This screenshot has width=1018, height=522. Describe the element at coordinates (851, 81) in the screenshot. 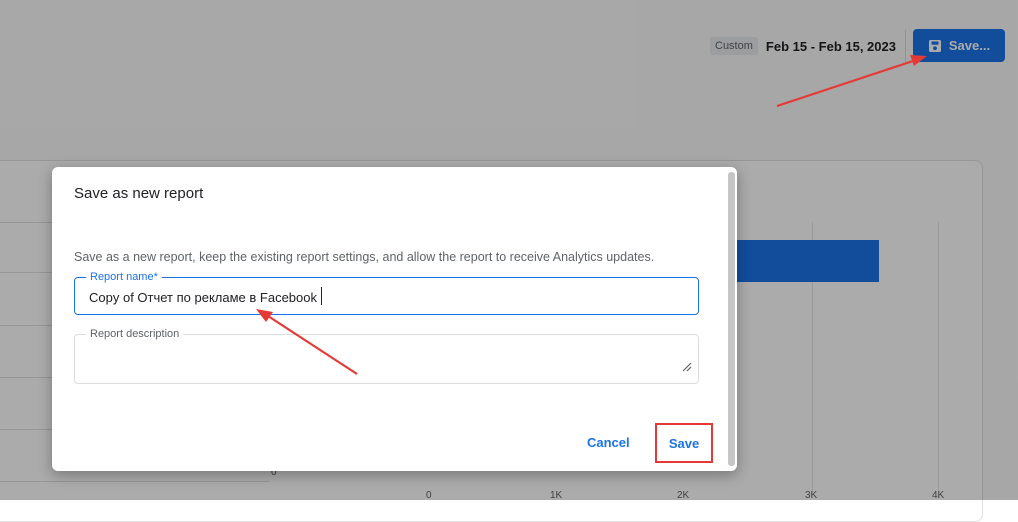

I see `arrow-to-save-button` at that location.